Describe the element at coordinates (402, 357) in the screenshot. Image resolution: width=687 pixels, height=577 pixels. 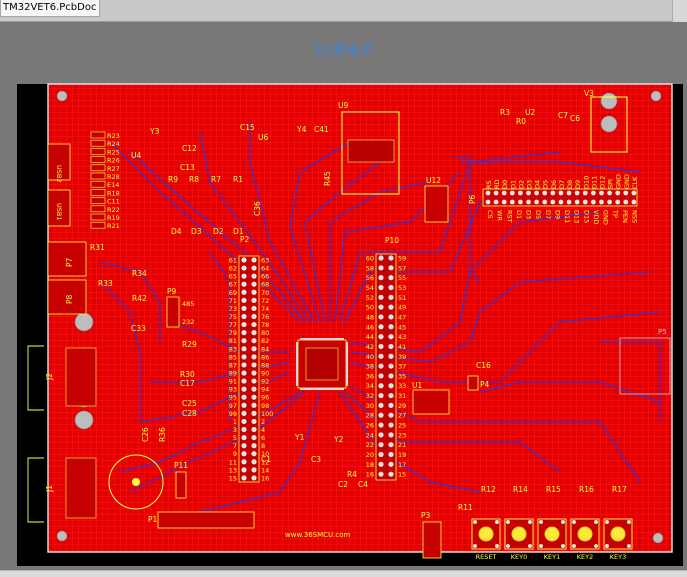
I see `pin-number-right: 39` at that location.